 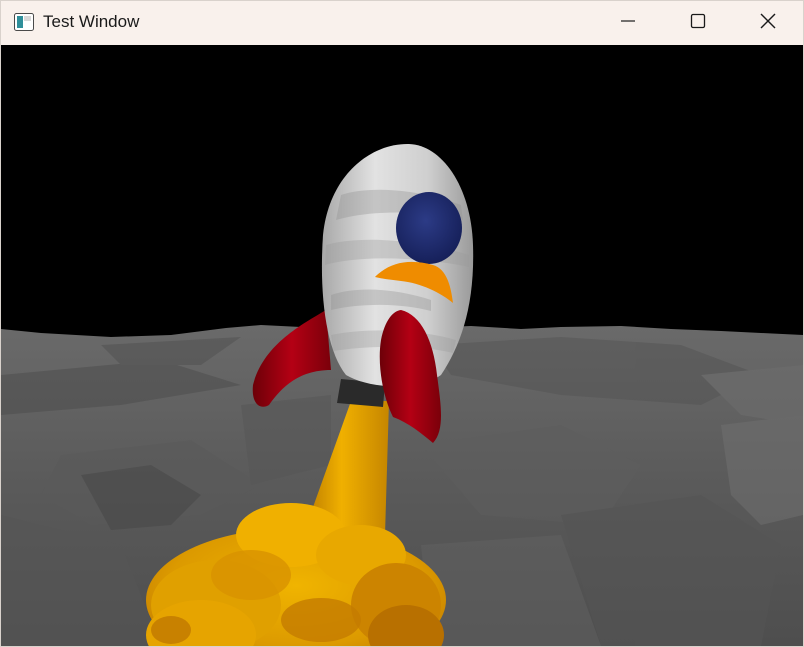 What do you see at coordinates (429, 228) in the screenshot?
I see `rocket-window` at bounding box center [429, 228].